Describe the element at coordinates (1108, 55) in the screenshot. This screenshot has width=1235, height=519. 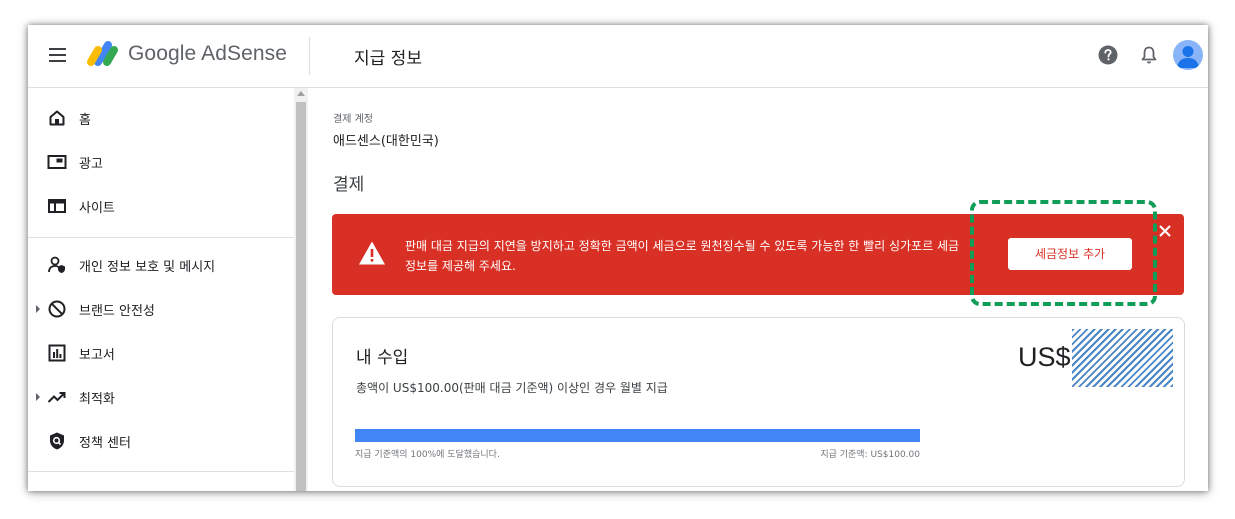
I see `help-icon` at that location.